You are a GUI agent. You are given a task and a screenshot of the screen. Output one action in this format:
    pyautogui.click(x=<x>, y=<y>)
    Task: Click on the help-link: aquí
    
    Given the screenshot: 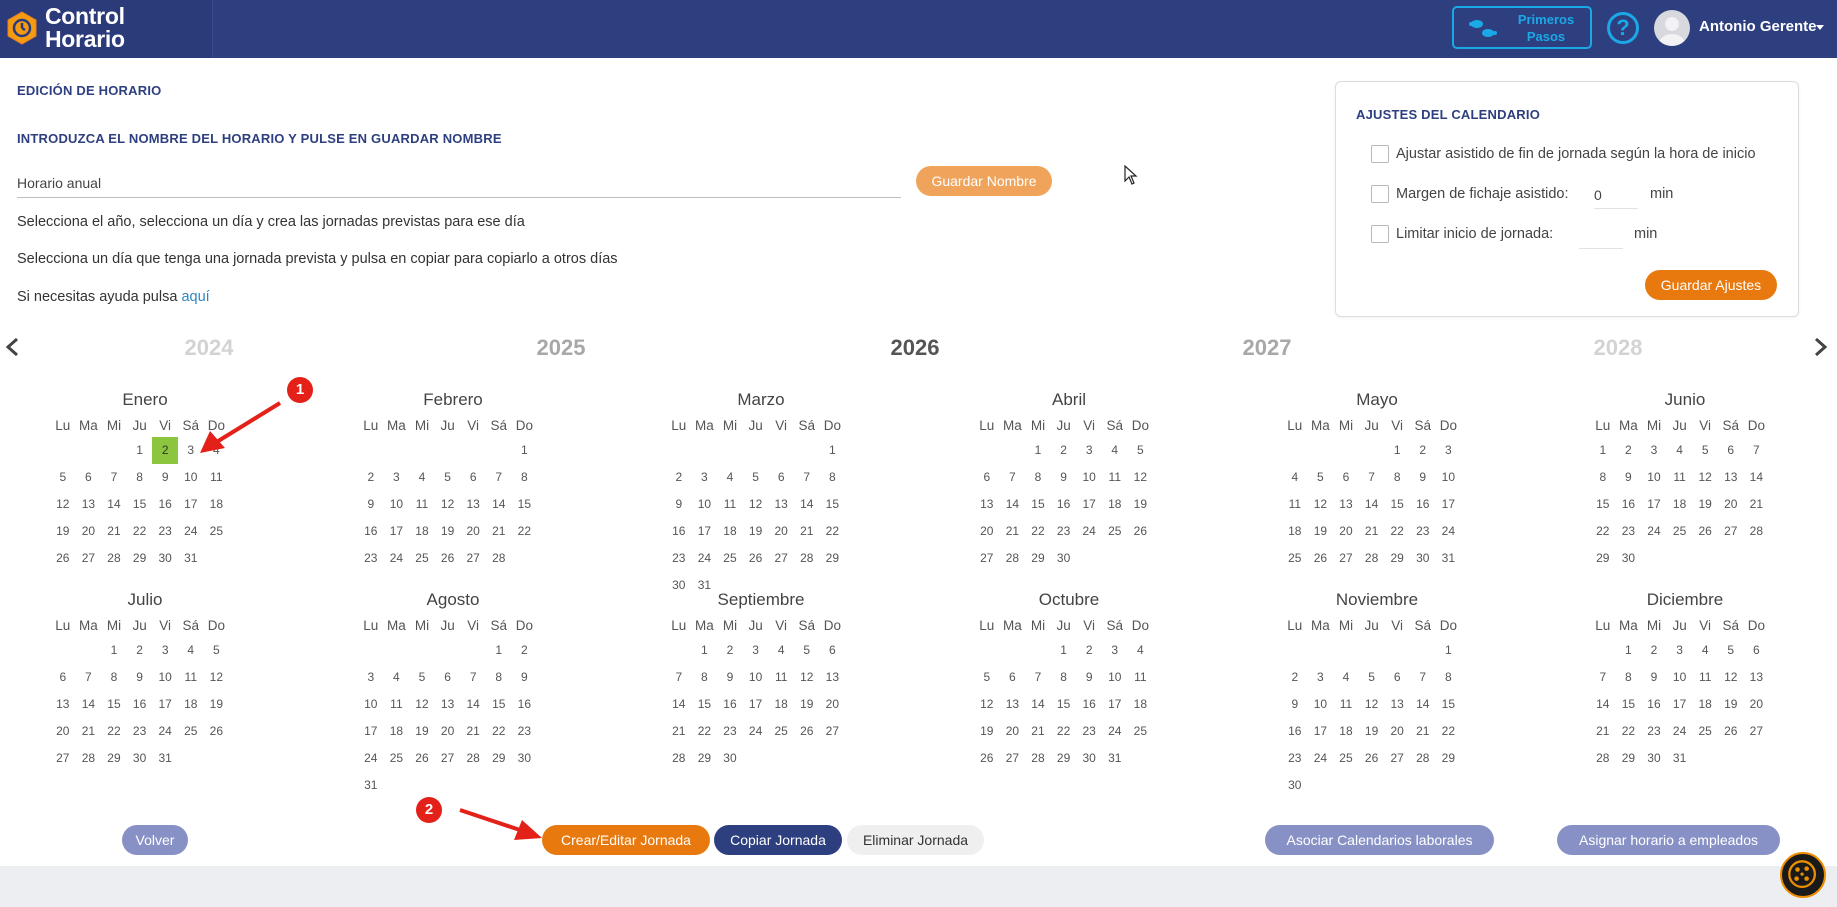 What is the action you would take?
    pyautogui.click(x=195, y=297)
    